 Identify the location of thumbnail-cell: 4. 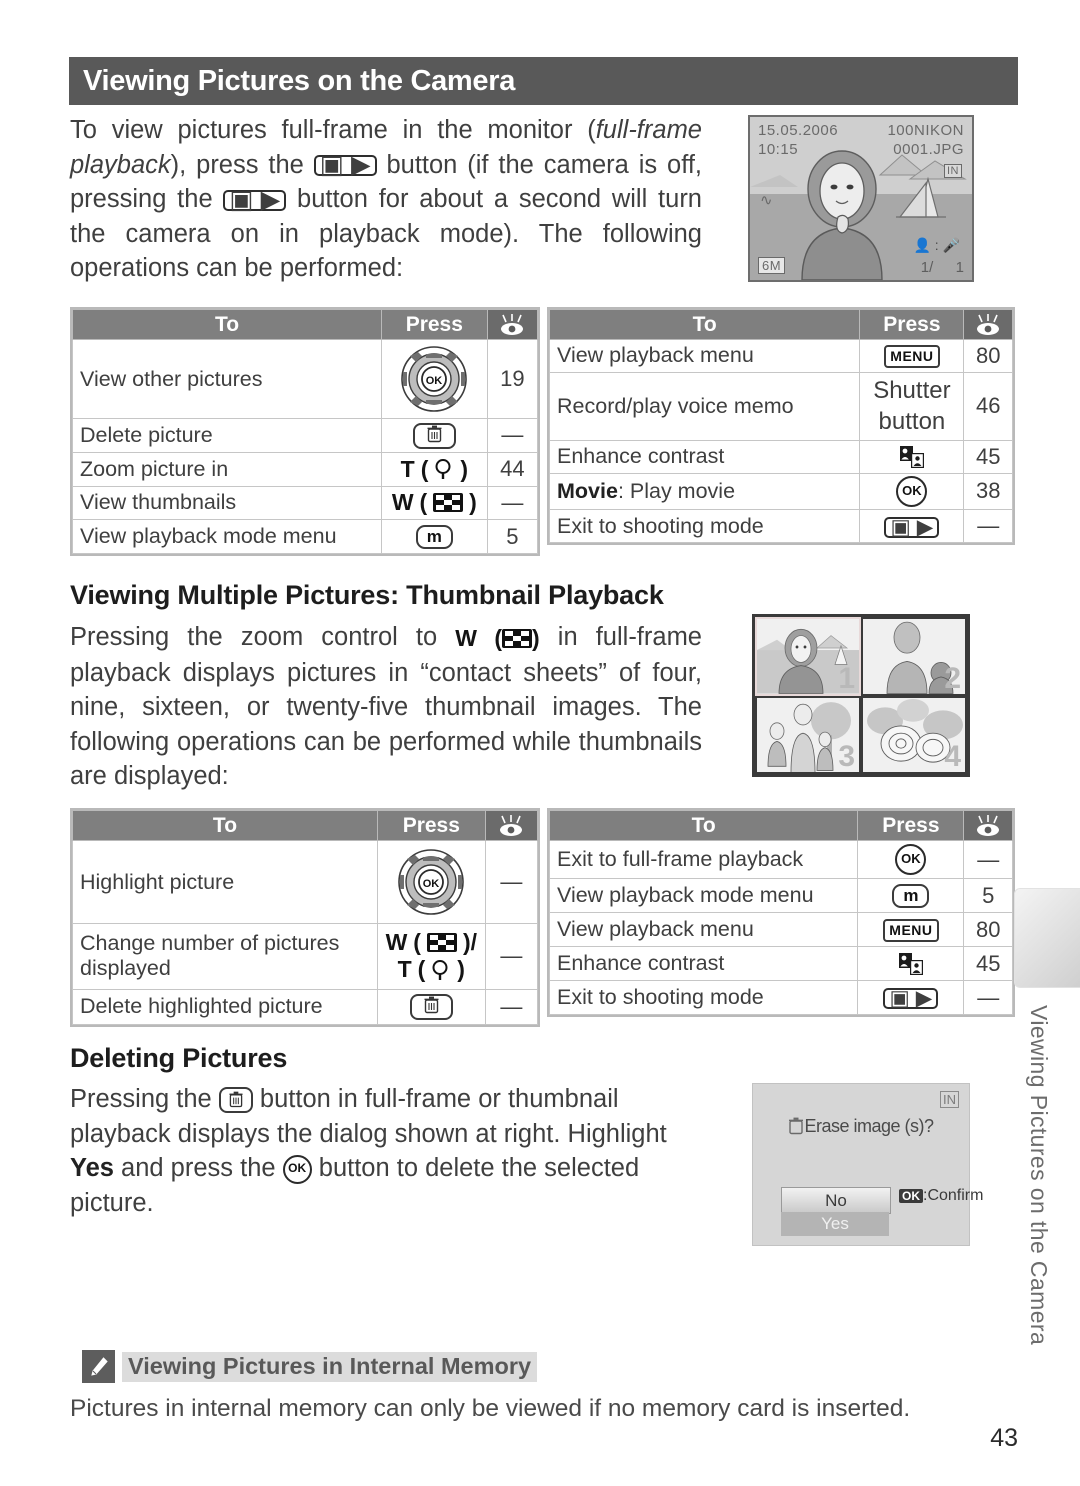
(914, 734).